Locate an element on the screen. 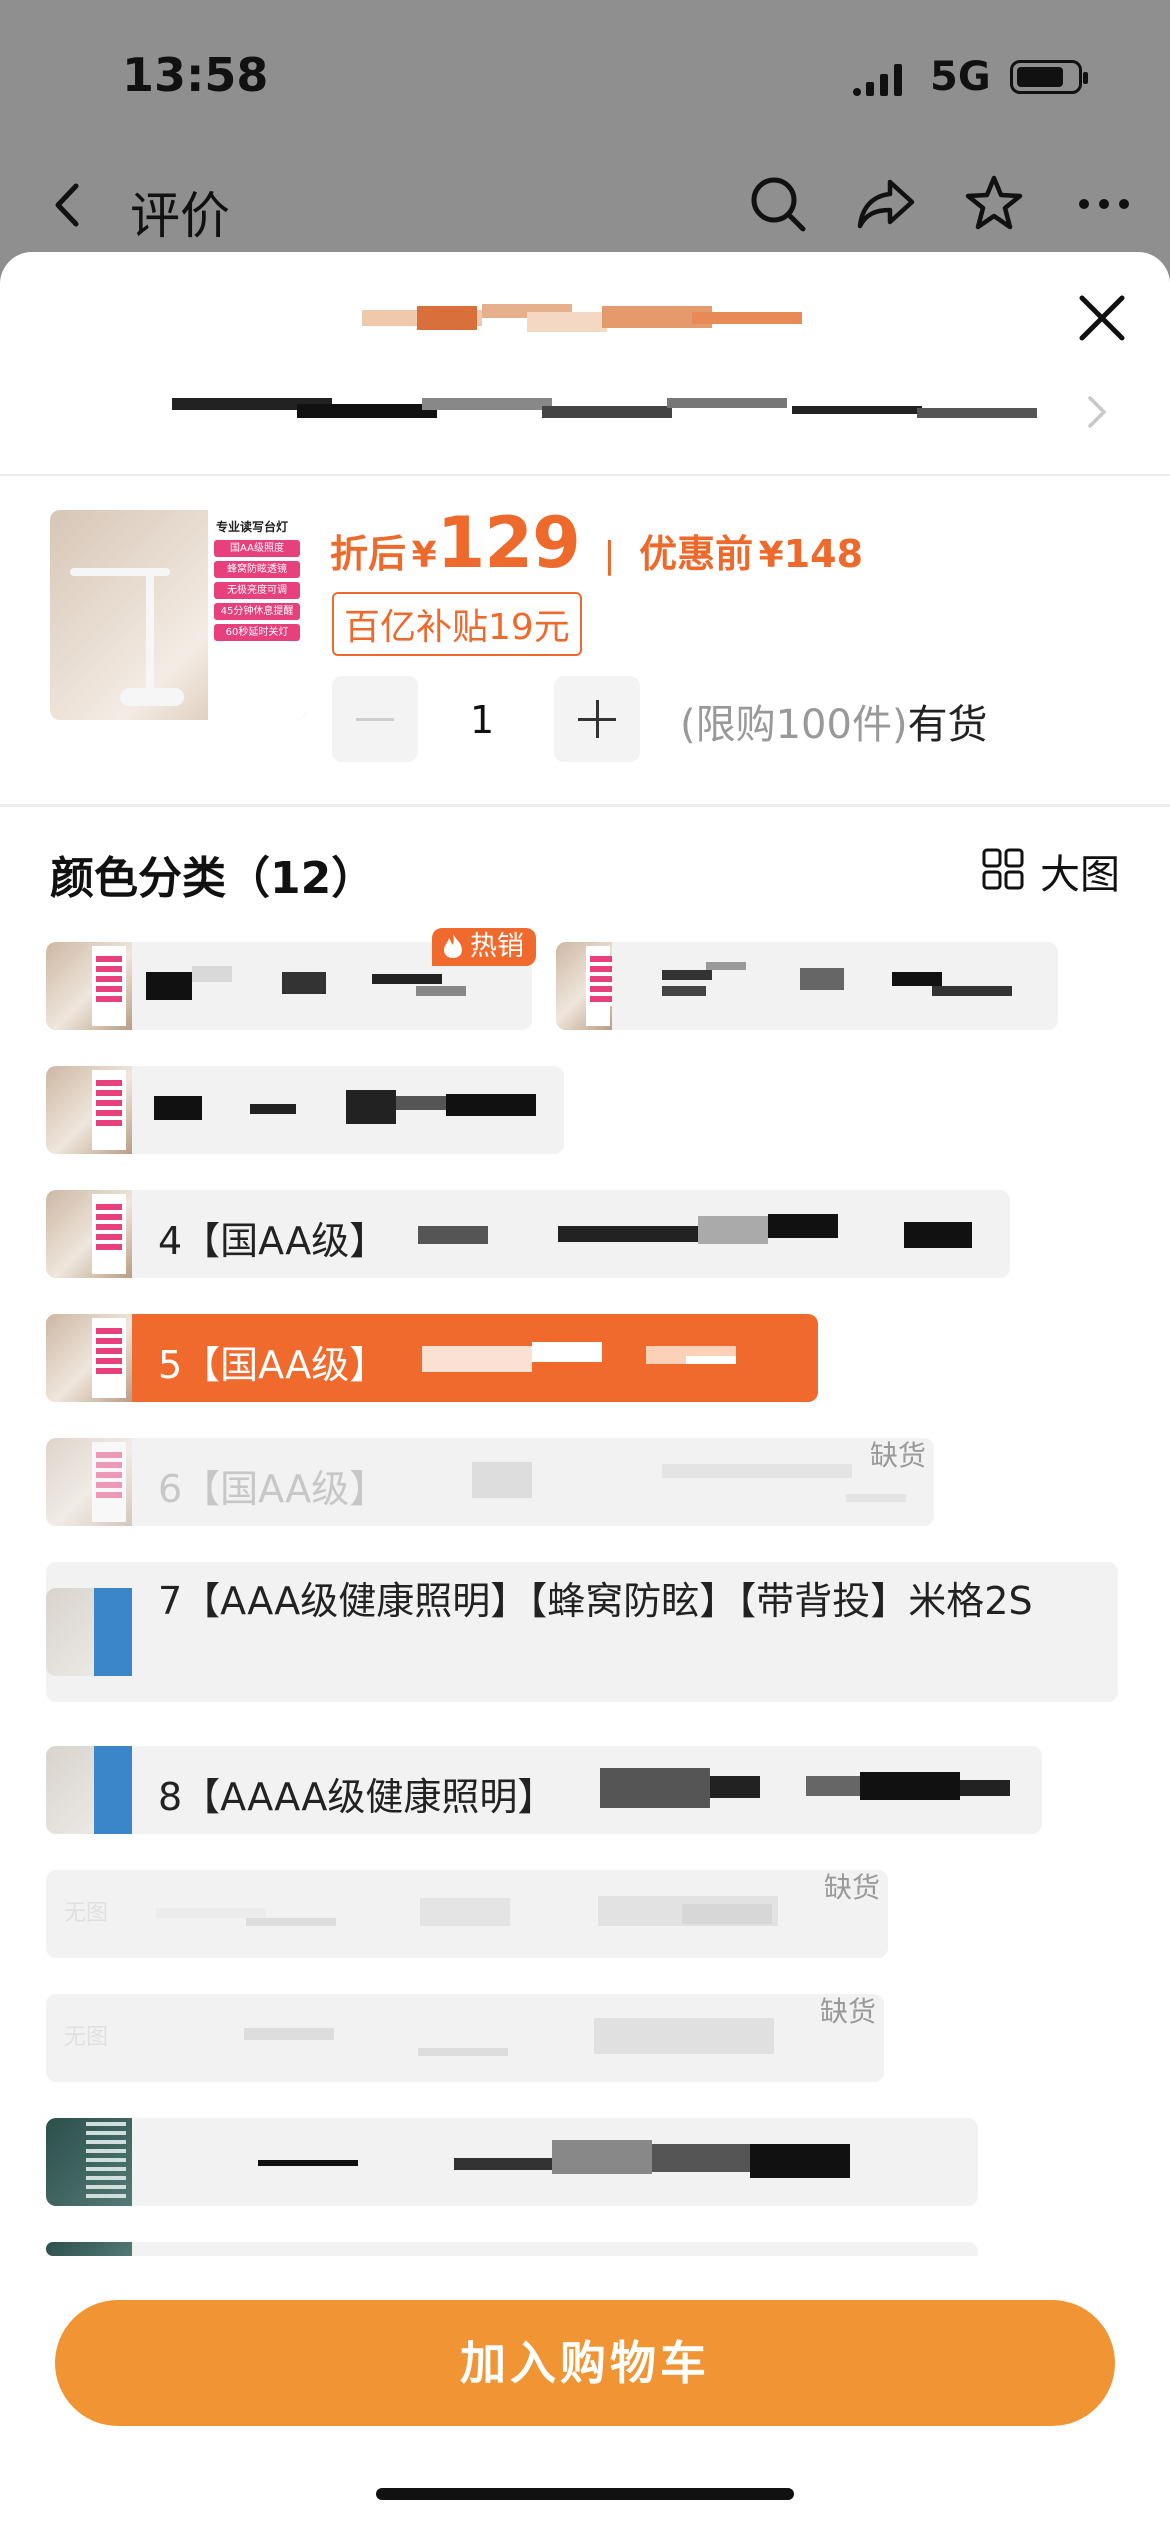 The image size is (1170, 2532). flame-icon is located at coordinates (453, 946).